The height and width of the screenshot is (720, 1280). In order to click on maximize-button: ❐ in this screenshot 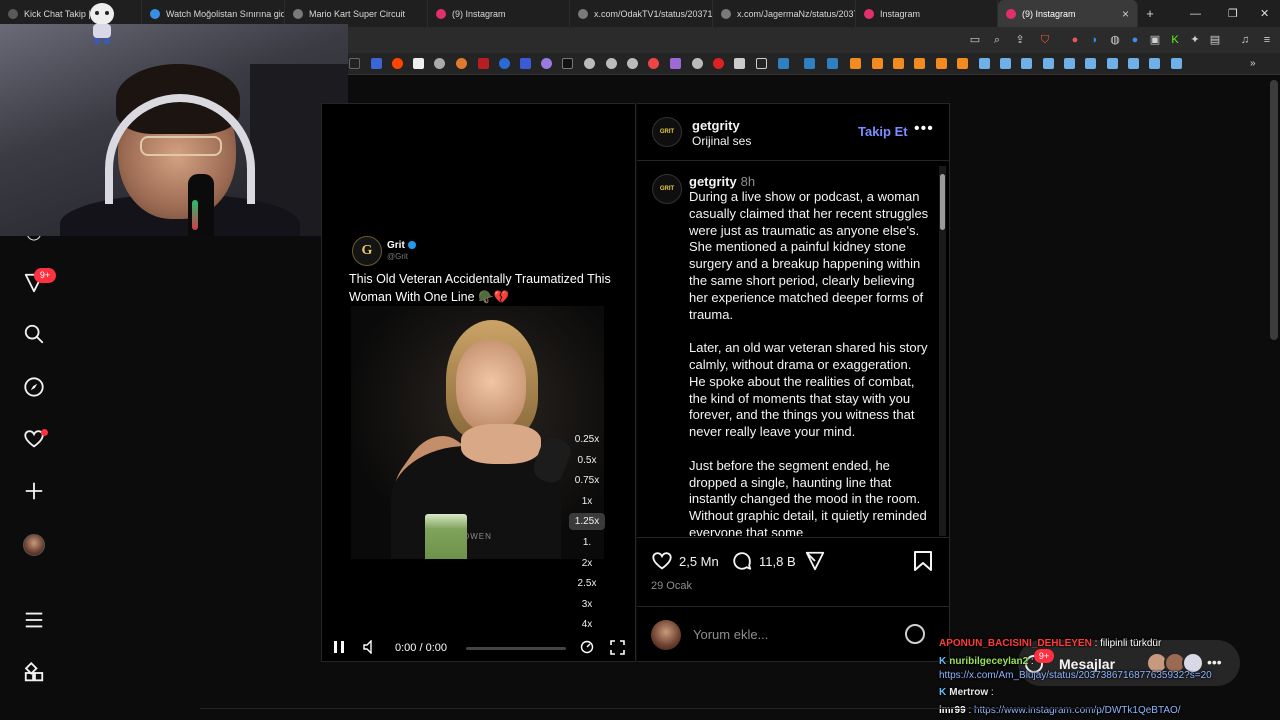, I will do `click(1233, 13)`.